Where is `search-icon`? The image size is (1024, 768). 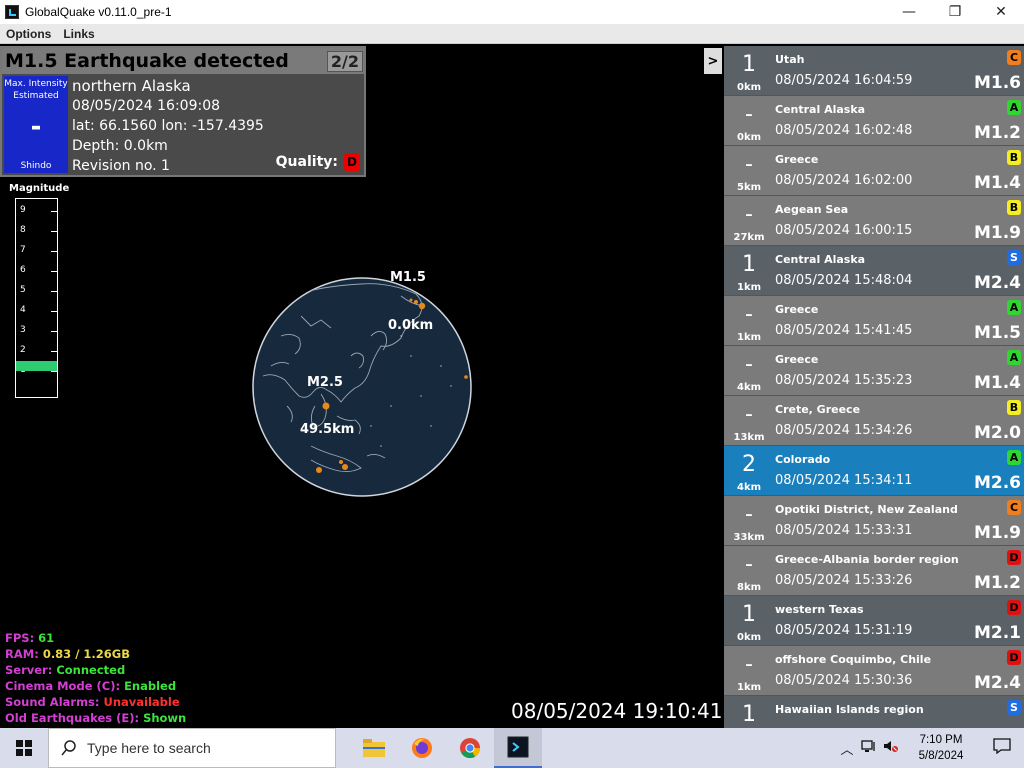 search-icon is located at coordinates (68, 748).